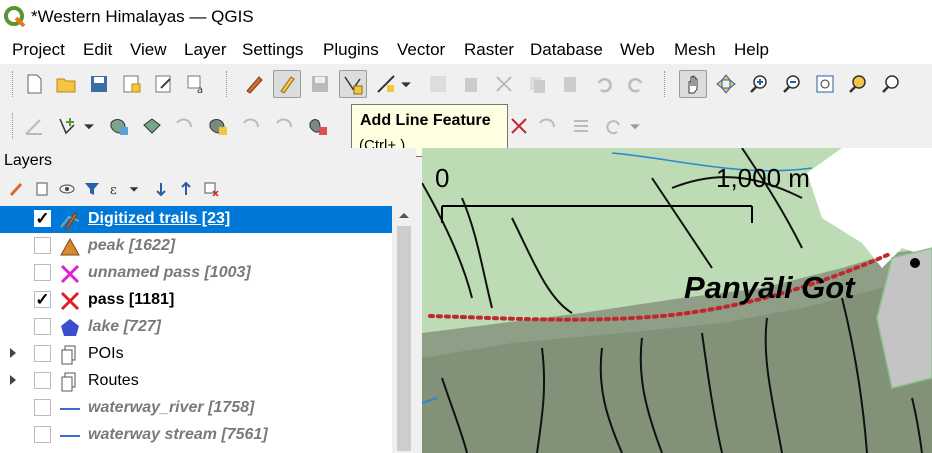 Image resolution: width=932 pixels, height=453 pixels. What do you see at coordinates (489, 50) in the screenshot?
I see `menu-raster: Raster` at bounding box center [489, 50].